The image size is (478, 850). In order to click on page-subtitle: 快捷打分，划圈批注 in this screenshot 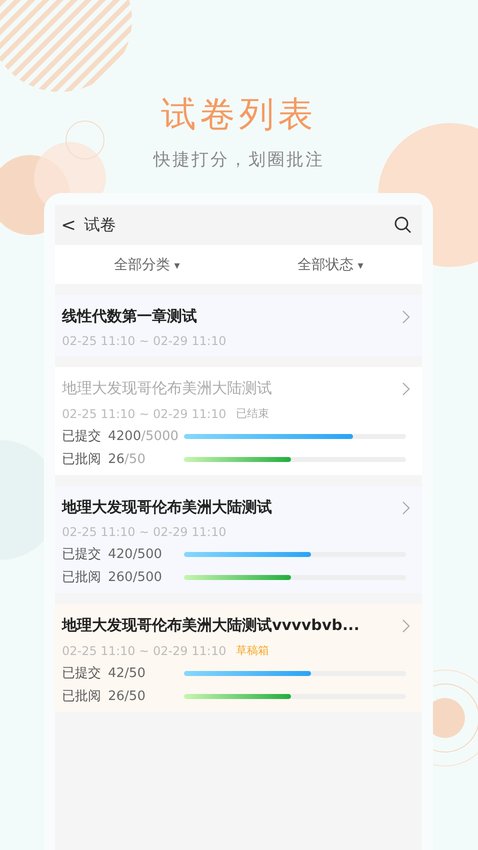, I will do `click(239, 160)`.